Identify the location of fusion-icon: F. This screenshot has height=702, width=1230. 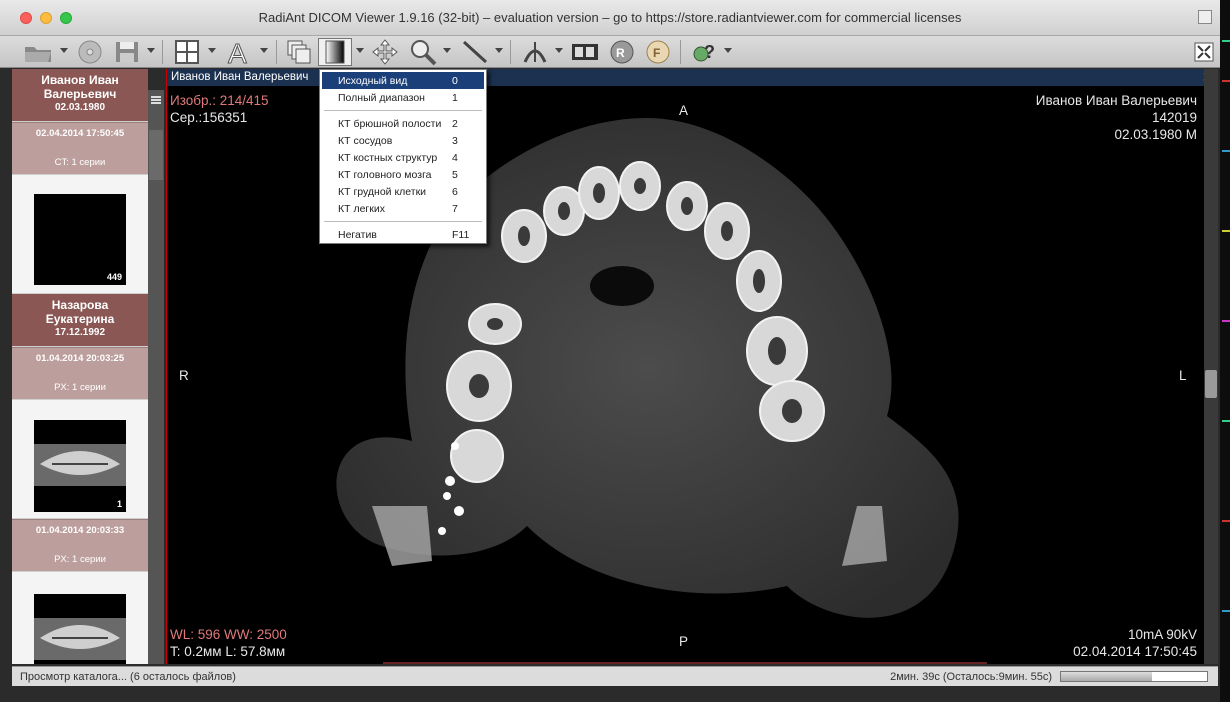
(658, 52).